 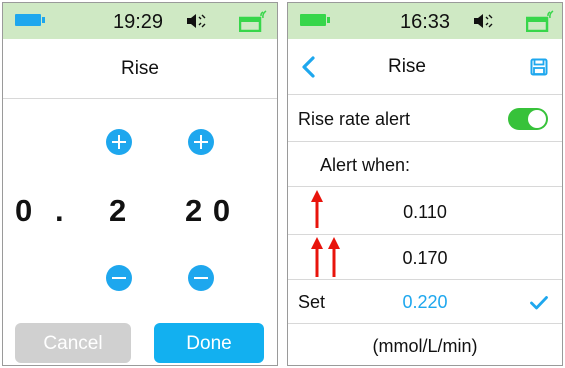 What do you see at coordinates (425, 164) in the screenshot?
I see `alert-when-row: Alert when:` at bounding box center [425, 164].